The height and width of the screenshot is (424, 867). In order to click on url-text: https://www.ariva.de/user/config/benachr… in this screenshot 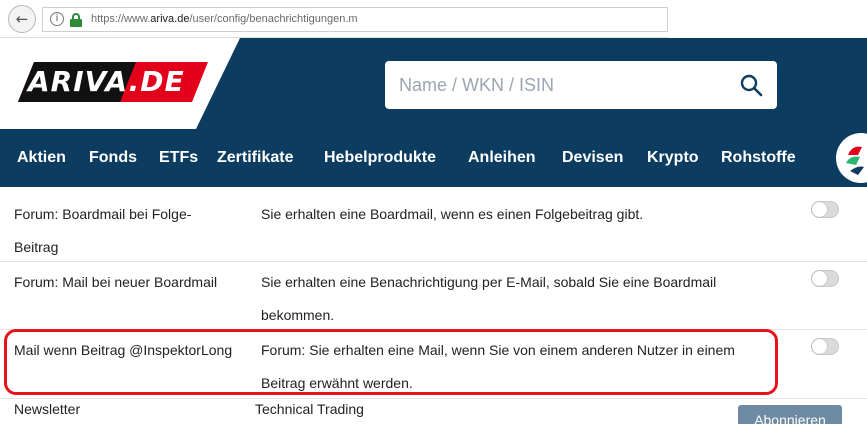, I will do `click(224, 19)`.